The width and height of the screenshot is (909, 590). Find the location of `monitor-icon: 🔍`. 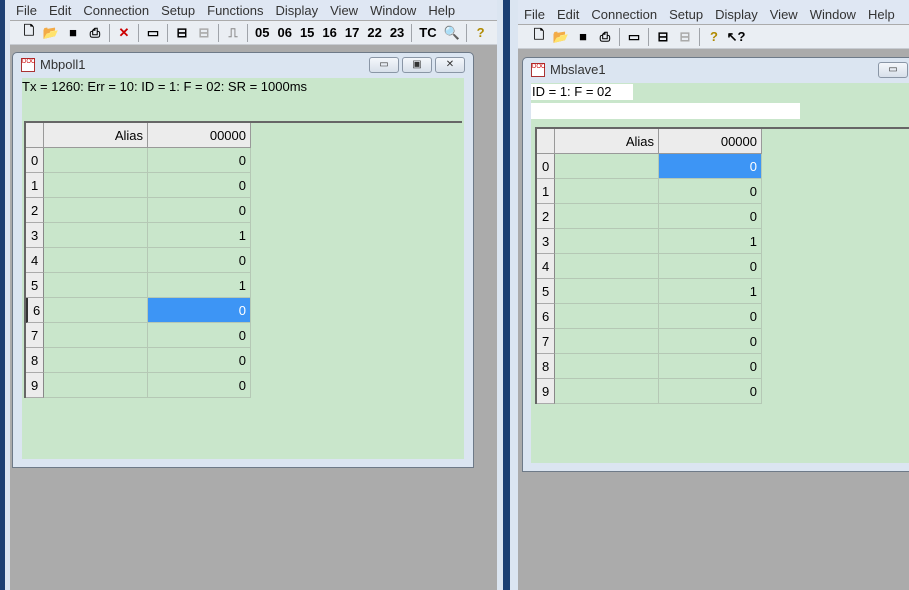

monitor-icon: 🔍 is located at coordinates (452, 33).